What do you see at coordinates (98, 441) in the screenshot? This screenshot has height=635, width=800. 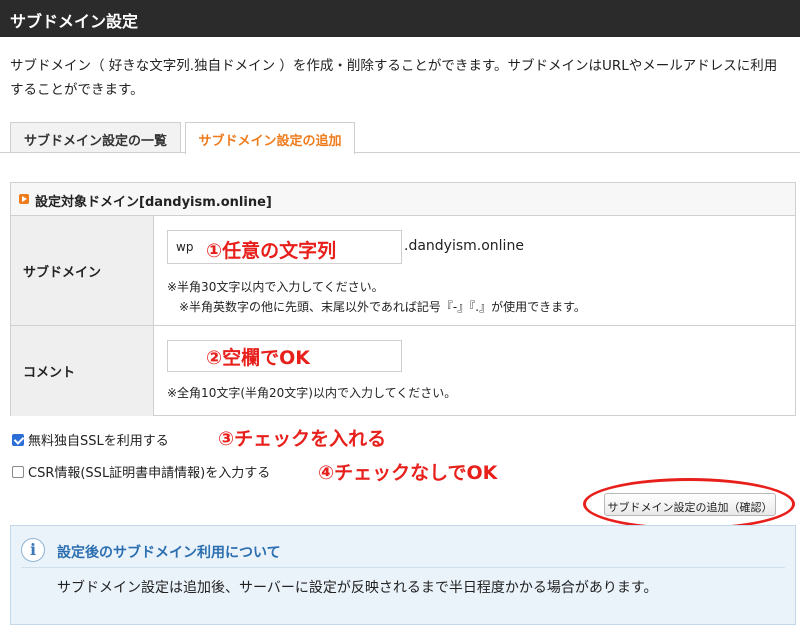 I see `ssl-option-label: 無料独自SSLを利用する` at bounding box center [98, 441].